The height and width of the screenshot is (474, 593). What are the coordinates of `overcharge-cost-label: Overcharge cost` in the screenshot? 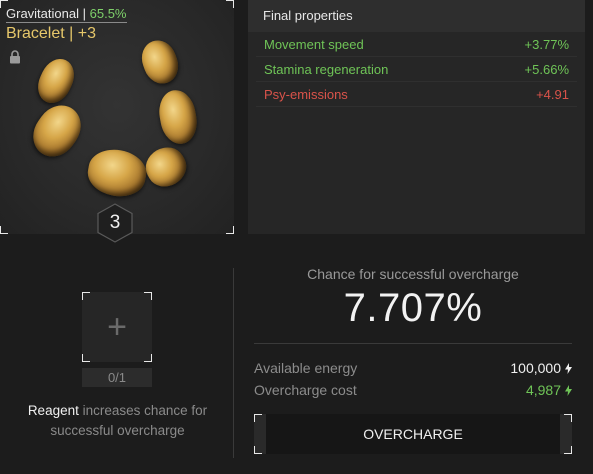 It's located at (305, 390).